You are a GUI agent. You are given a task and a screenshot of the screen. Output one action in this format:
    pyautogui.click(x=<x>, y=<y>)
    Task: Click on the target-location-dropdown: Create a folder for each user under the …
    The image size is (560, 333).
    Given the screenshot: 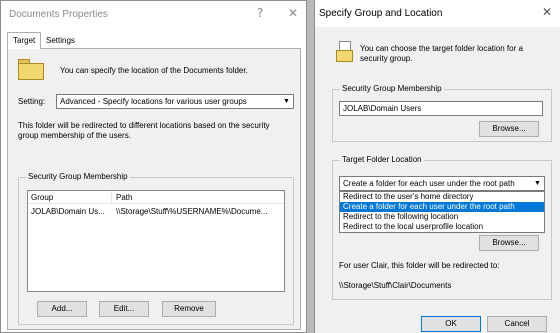 What is the action you would take?
    pyautogui.click(x=442, y=183)
    